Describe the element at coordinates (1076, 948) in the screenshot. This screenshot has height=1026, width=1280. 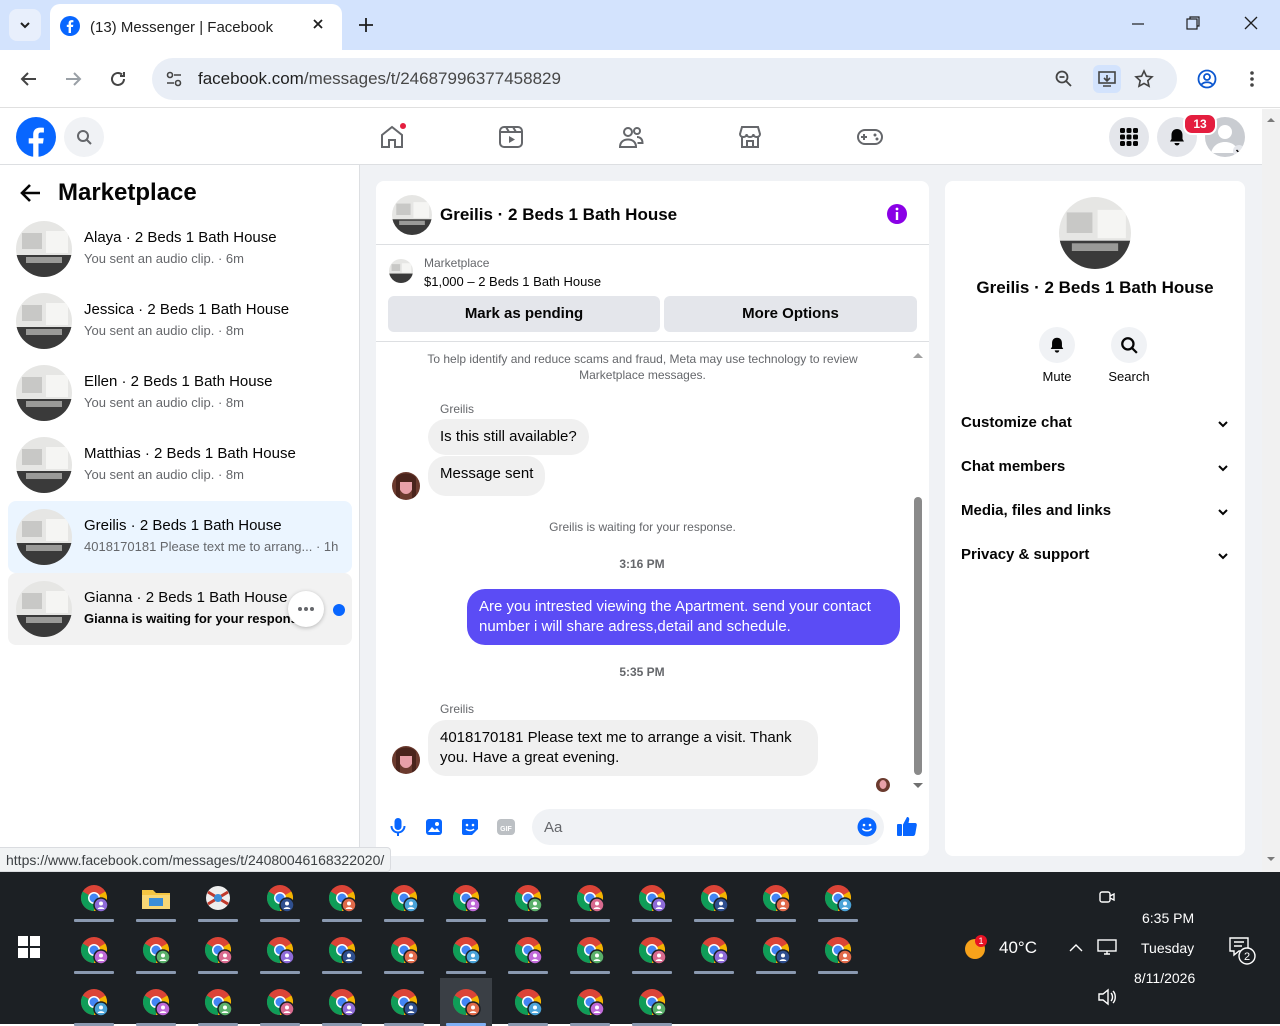
I see `chevron-up-icon` at that location.